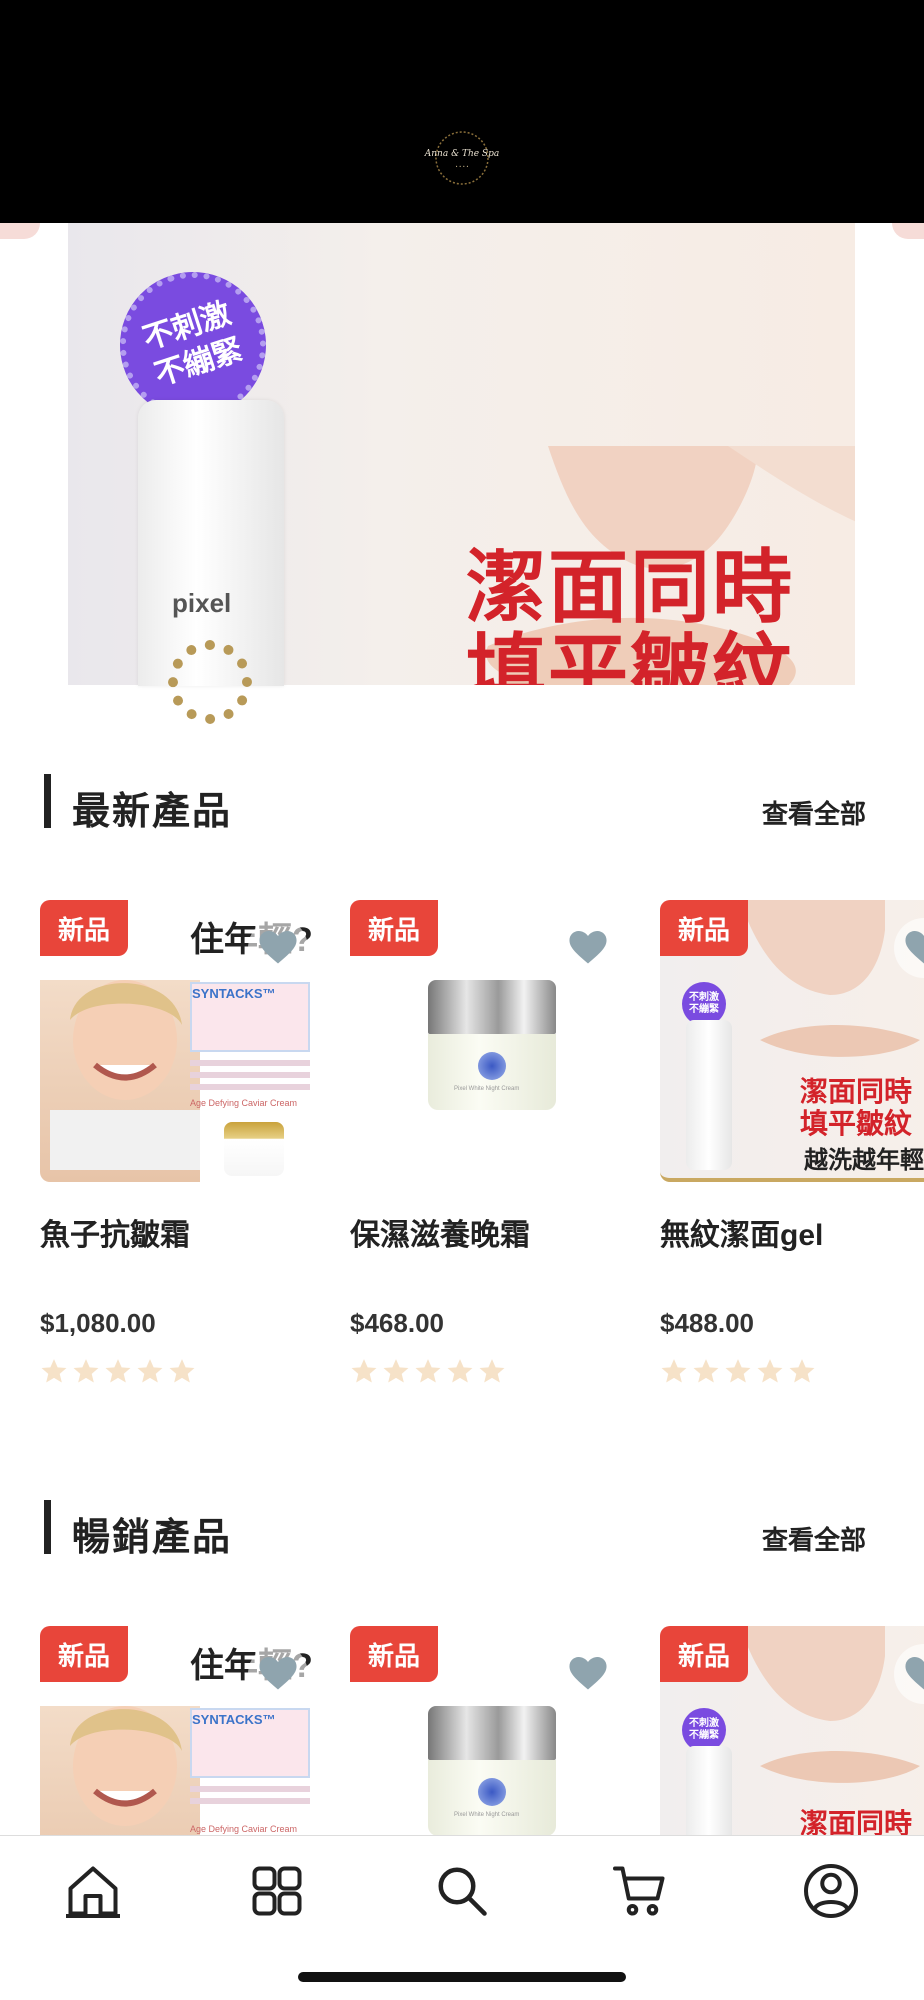 The image size is (924, 2000). Describe the element at coordinates (707, 1323) in the screenshot. I see `product-price: $488.00` at that location.